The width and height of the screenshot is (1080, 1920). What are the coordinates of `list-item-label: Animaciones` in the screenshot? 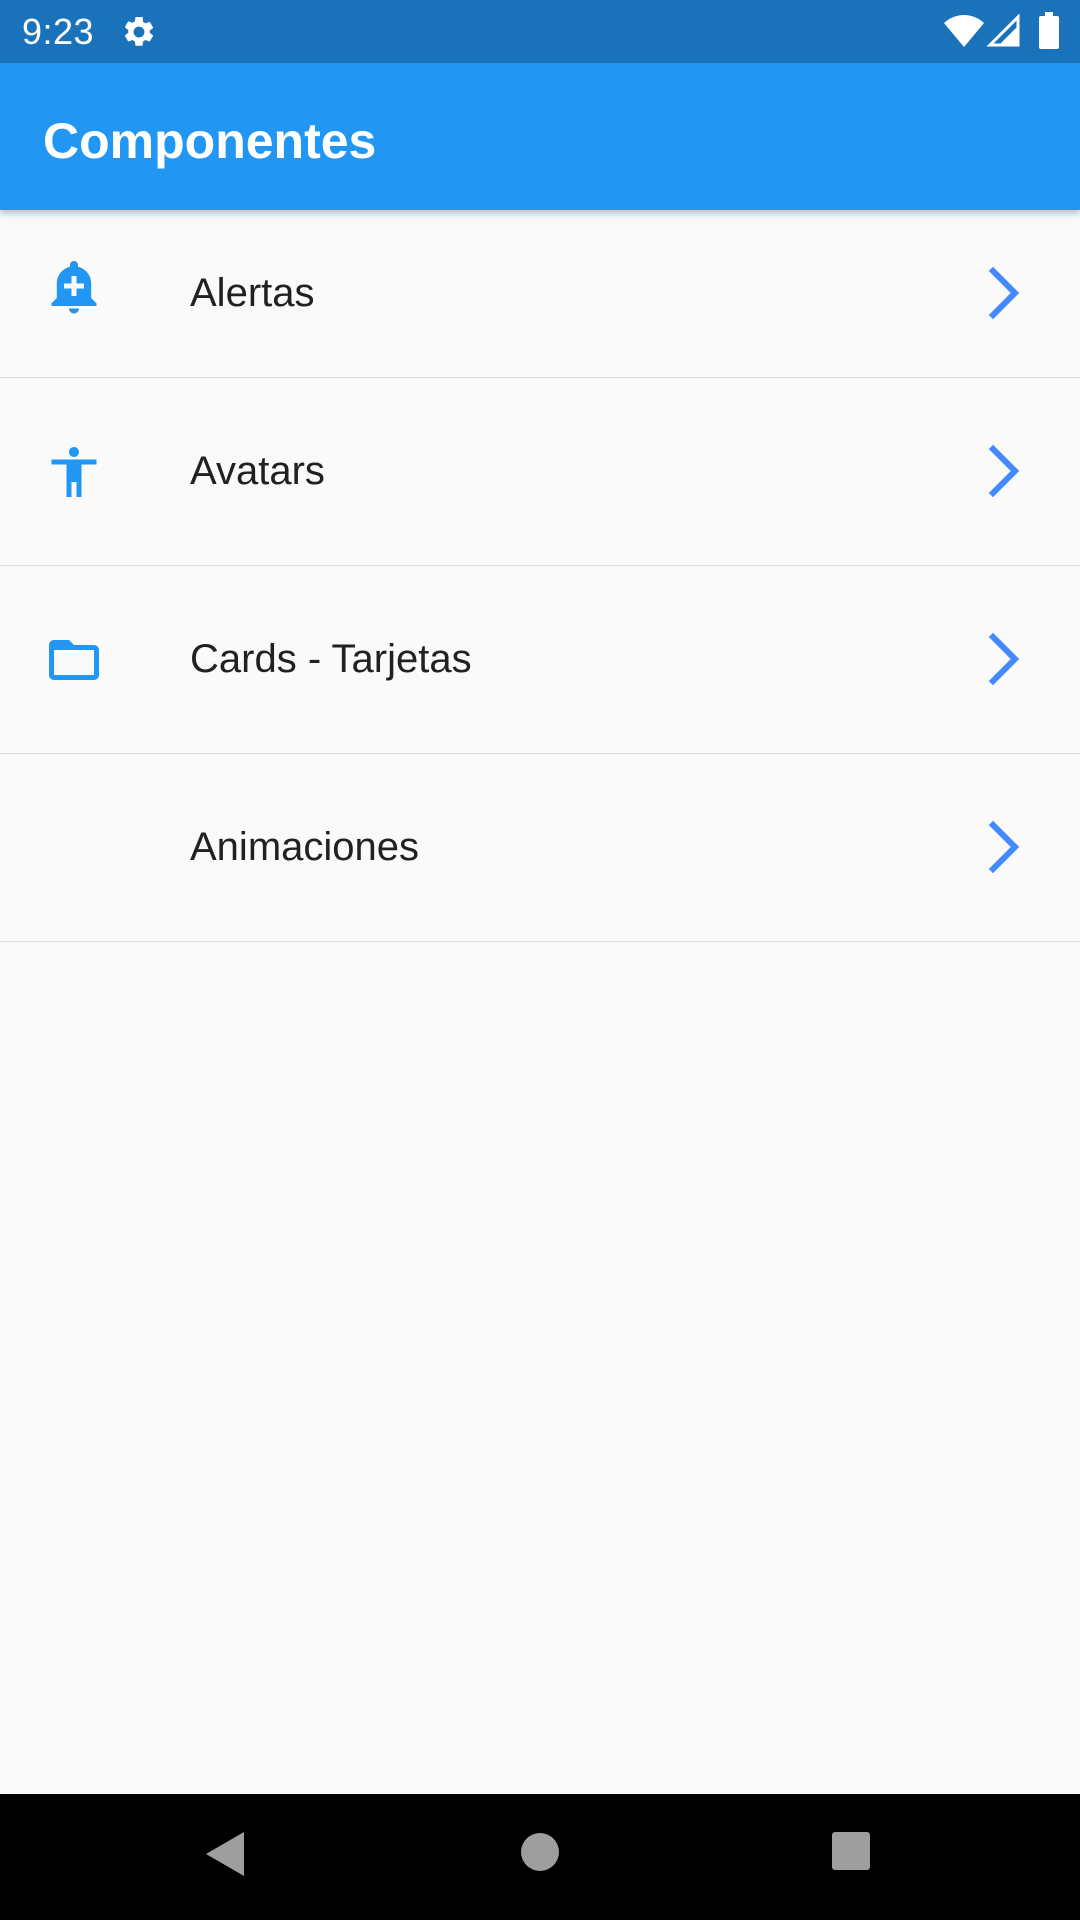 It's located at (305, 847).